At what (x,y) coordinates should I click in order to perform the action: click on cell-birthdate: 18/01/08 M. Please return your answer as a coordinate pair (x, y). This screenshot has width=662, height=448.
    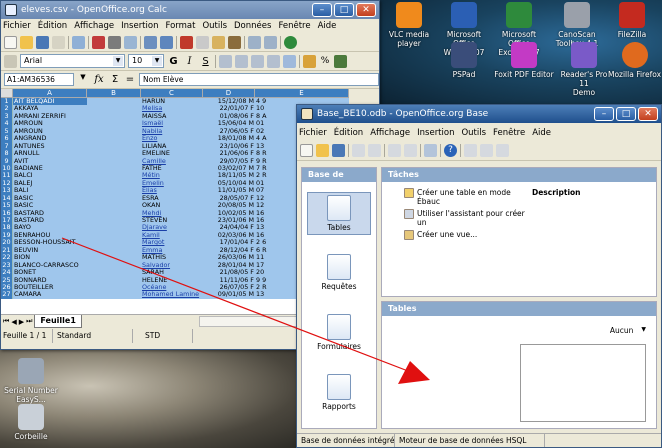
    Looking at the image, I should click on (229, 139).